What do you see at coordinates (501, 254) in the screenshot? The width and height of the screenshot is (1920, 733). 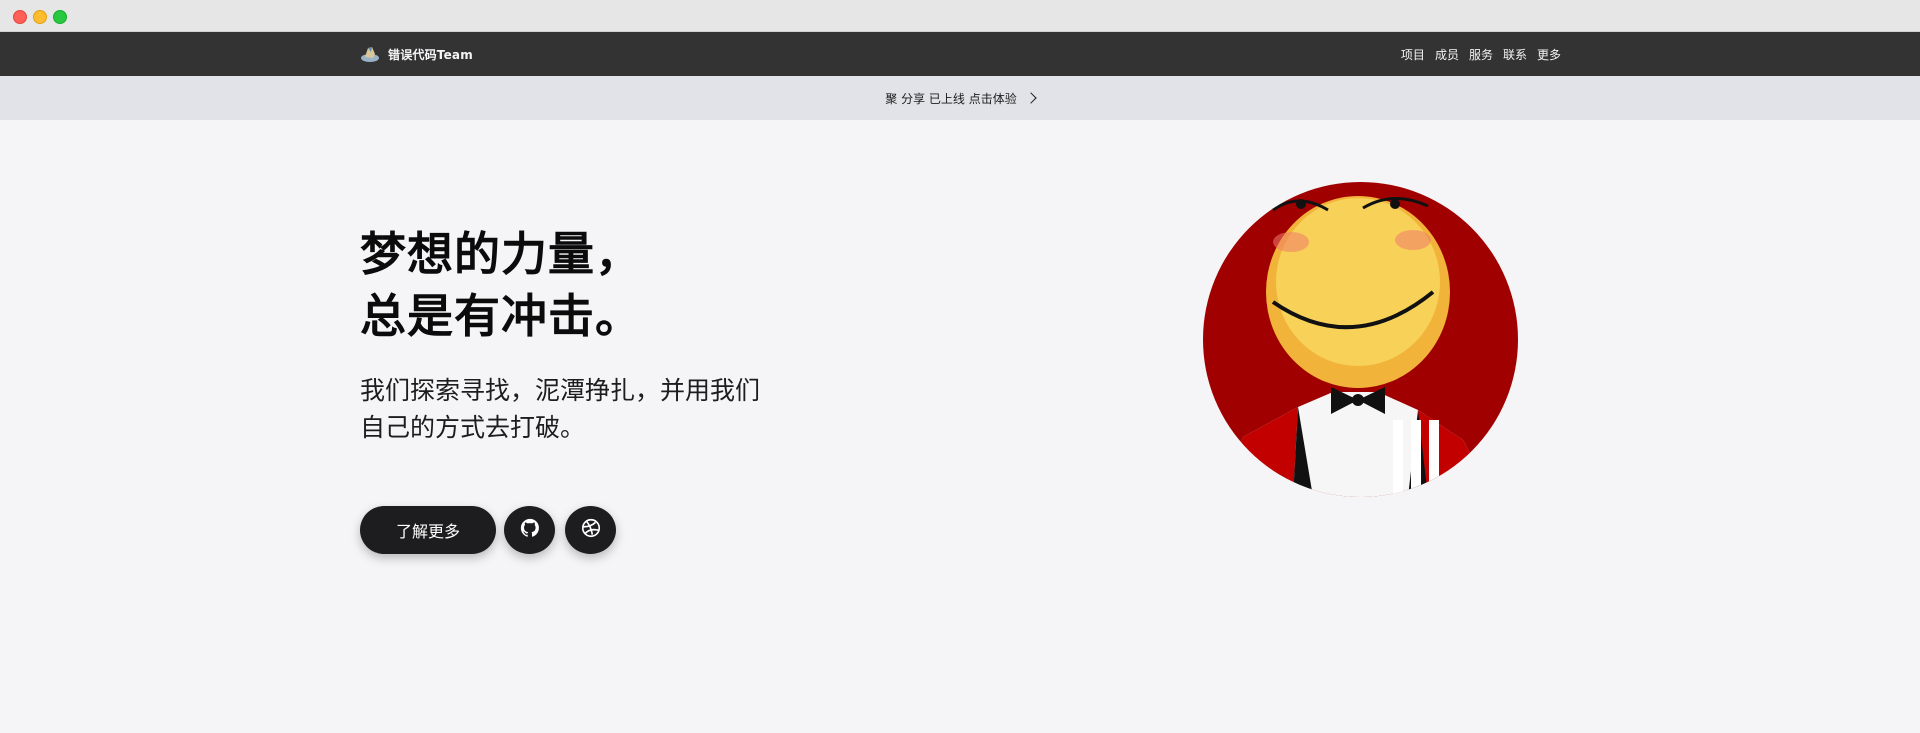 I see `hero-title-line-1: 梦想的力量，` at bounding box center [501, 254].